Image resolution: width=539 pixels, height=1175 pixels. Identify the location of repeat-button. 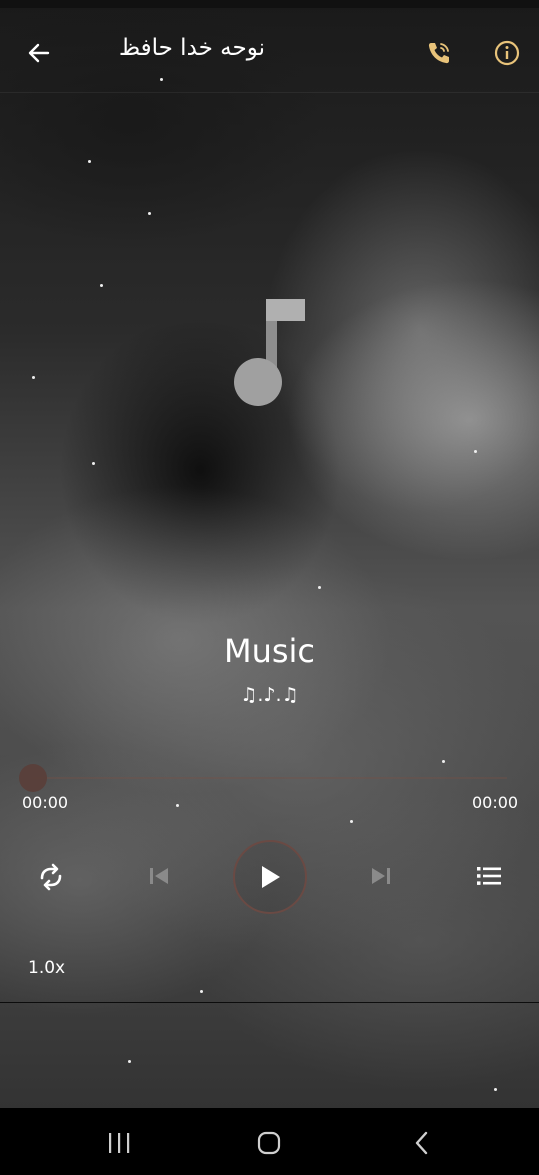
(51, 877).